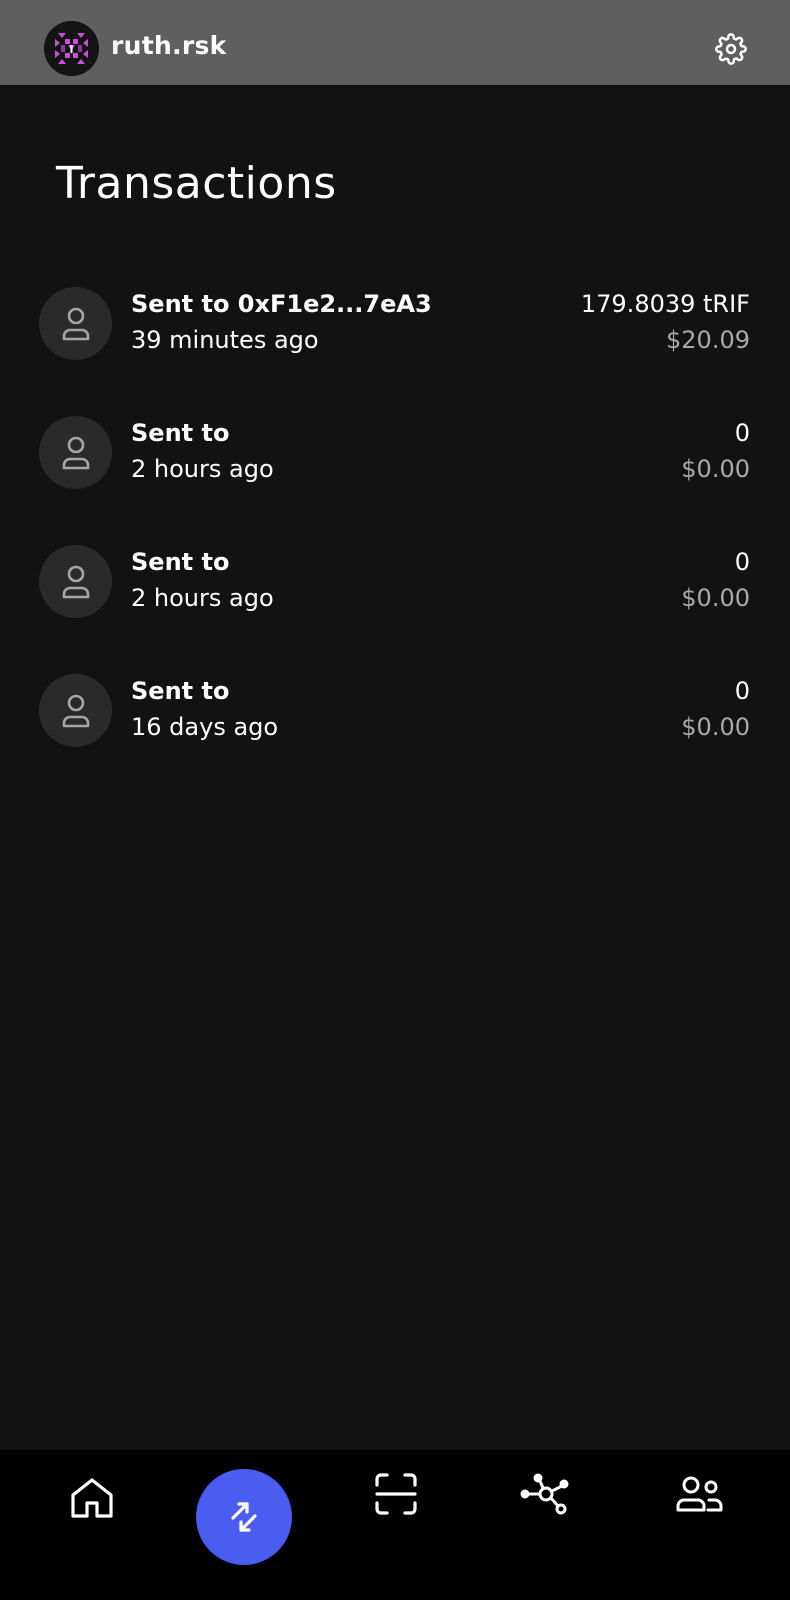 The width and height of the screenshot is (790, 1600). I want to click on transaction-time: 39 minutes ago, so click(225, 340).